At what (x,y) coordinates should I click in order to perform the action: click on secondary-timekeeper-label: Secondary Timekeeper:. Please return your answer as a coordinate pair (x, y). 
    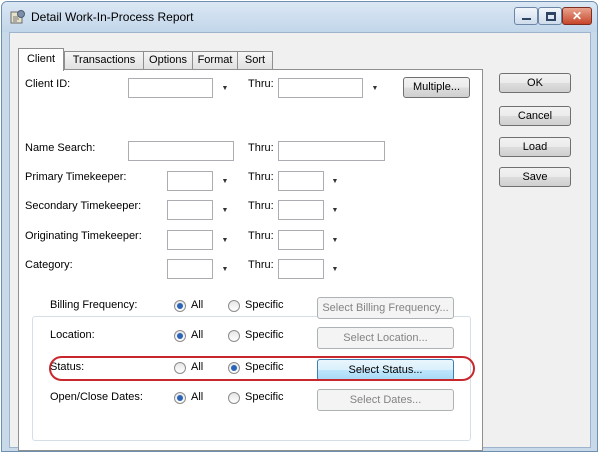
    Looking at the image, I should click on (83, 206).